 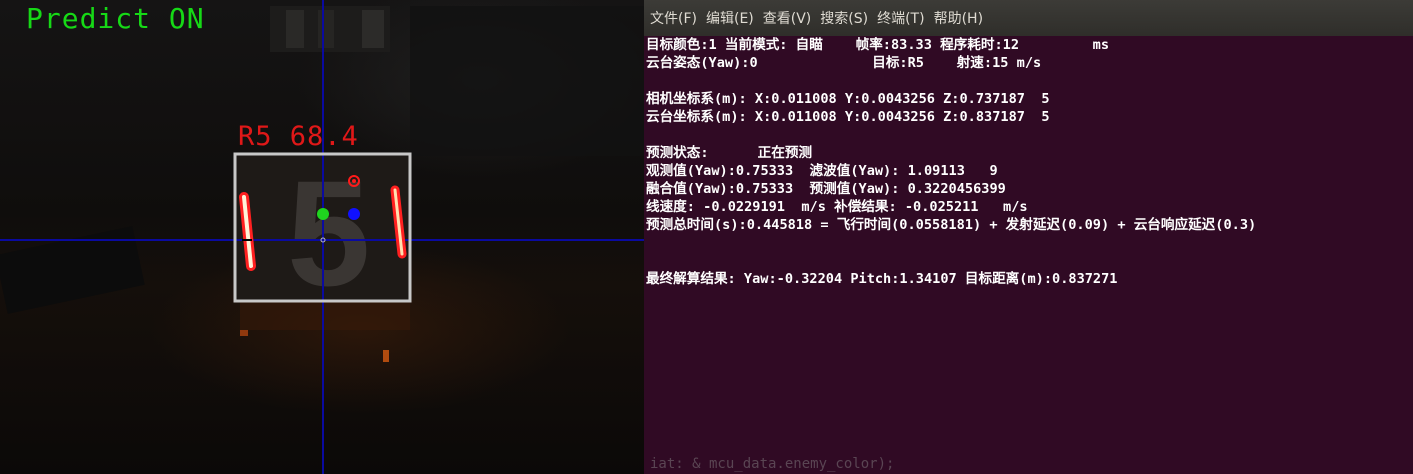 I want to click on menu-file: 文件(F), so click(x=673, y=18).